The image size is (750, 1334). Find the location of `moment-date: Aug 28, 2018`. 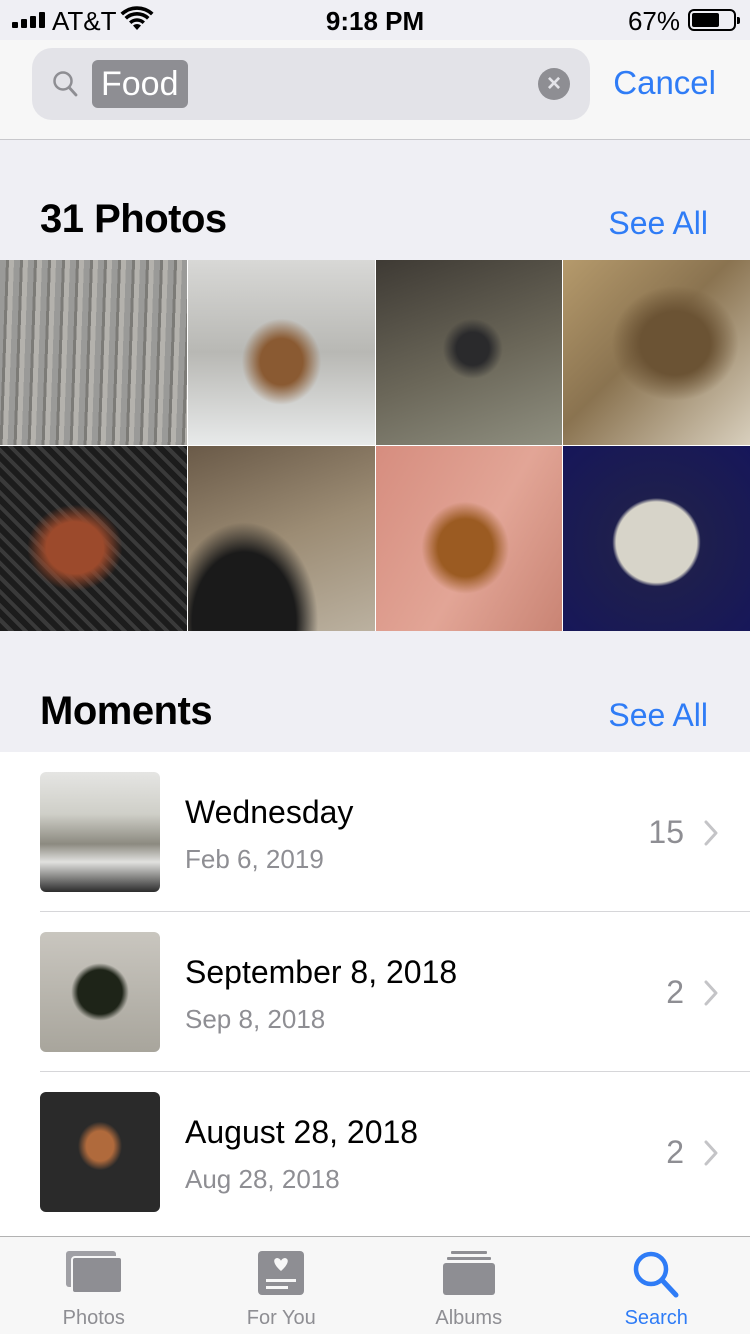

moment-date: Aug 28, 2018 is located at coordinates (262, 1179).